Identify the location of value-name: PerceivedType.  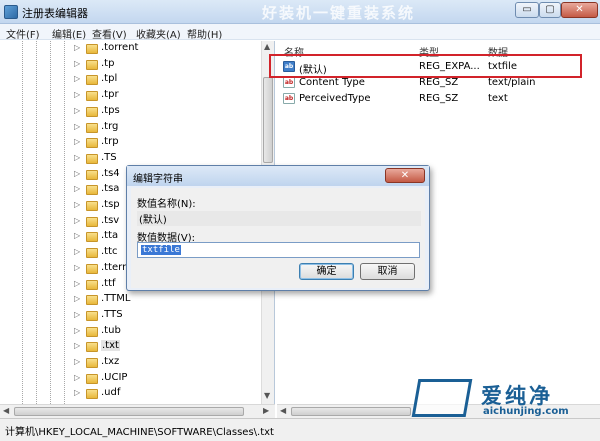
(335, 98).